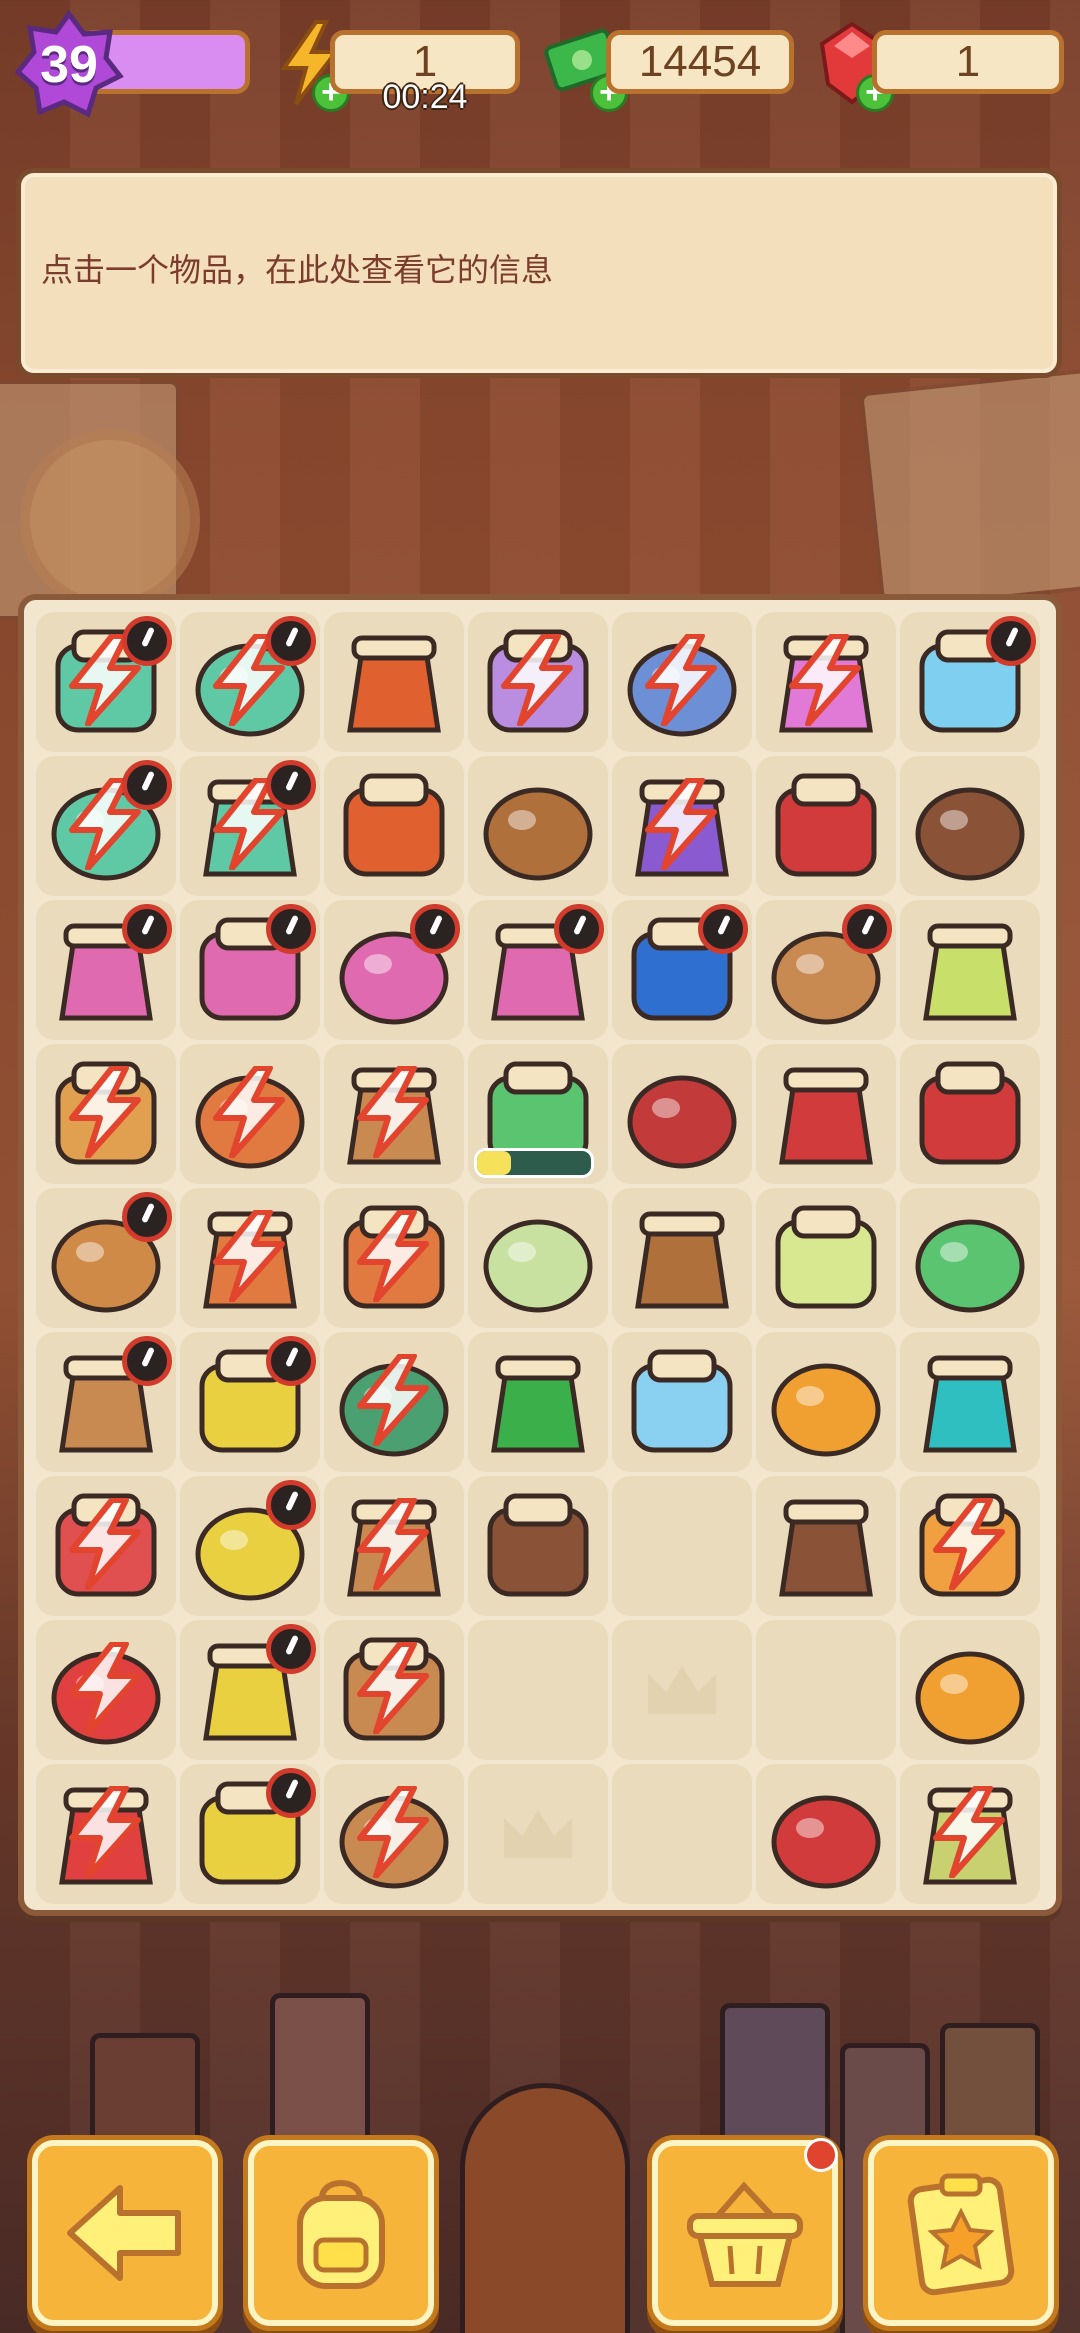 The image size is (1080, 2333). What do you see at coordinates (826, 1410) in the screenshot?
I see `key-icon` at bounding box center [826, 1410].